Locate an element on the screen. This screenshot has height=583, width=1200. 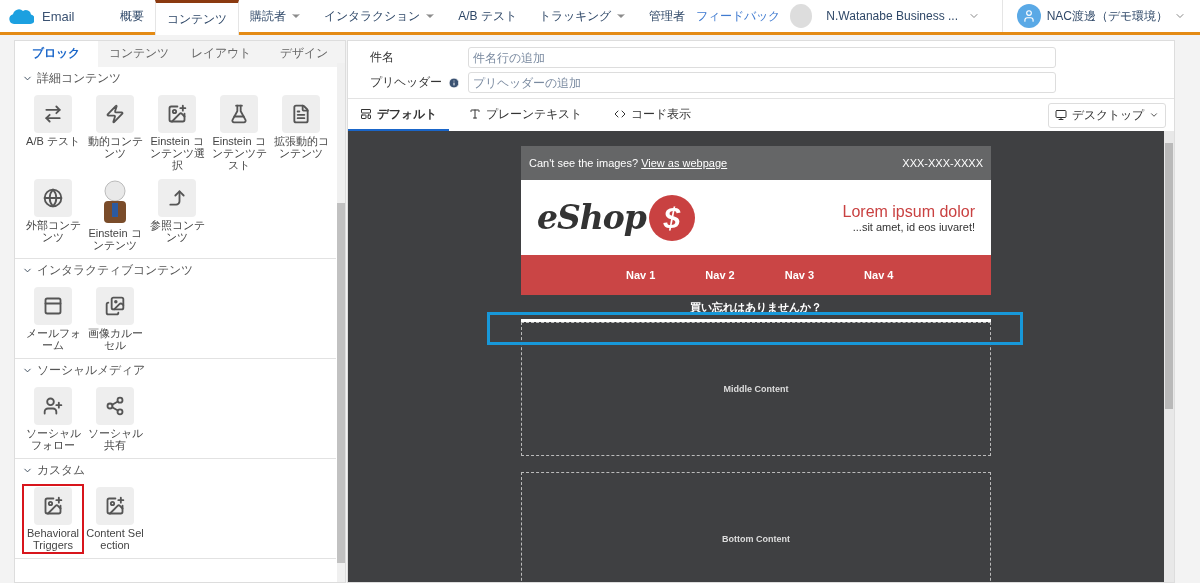
web-link: View as webpage is located at coordinates (684, 163).